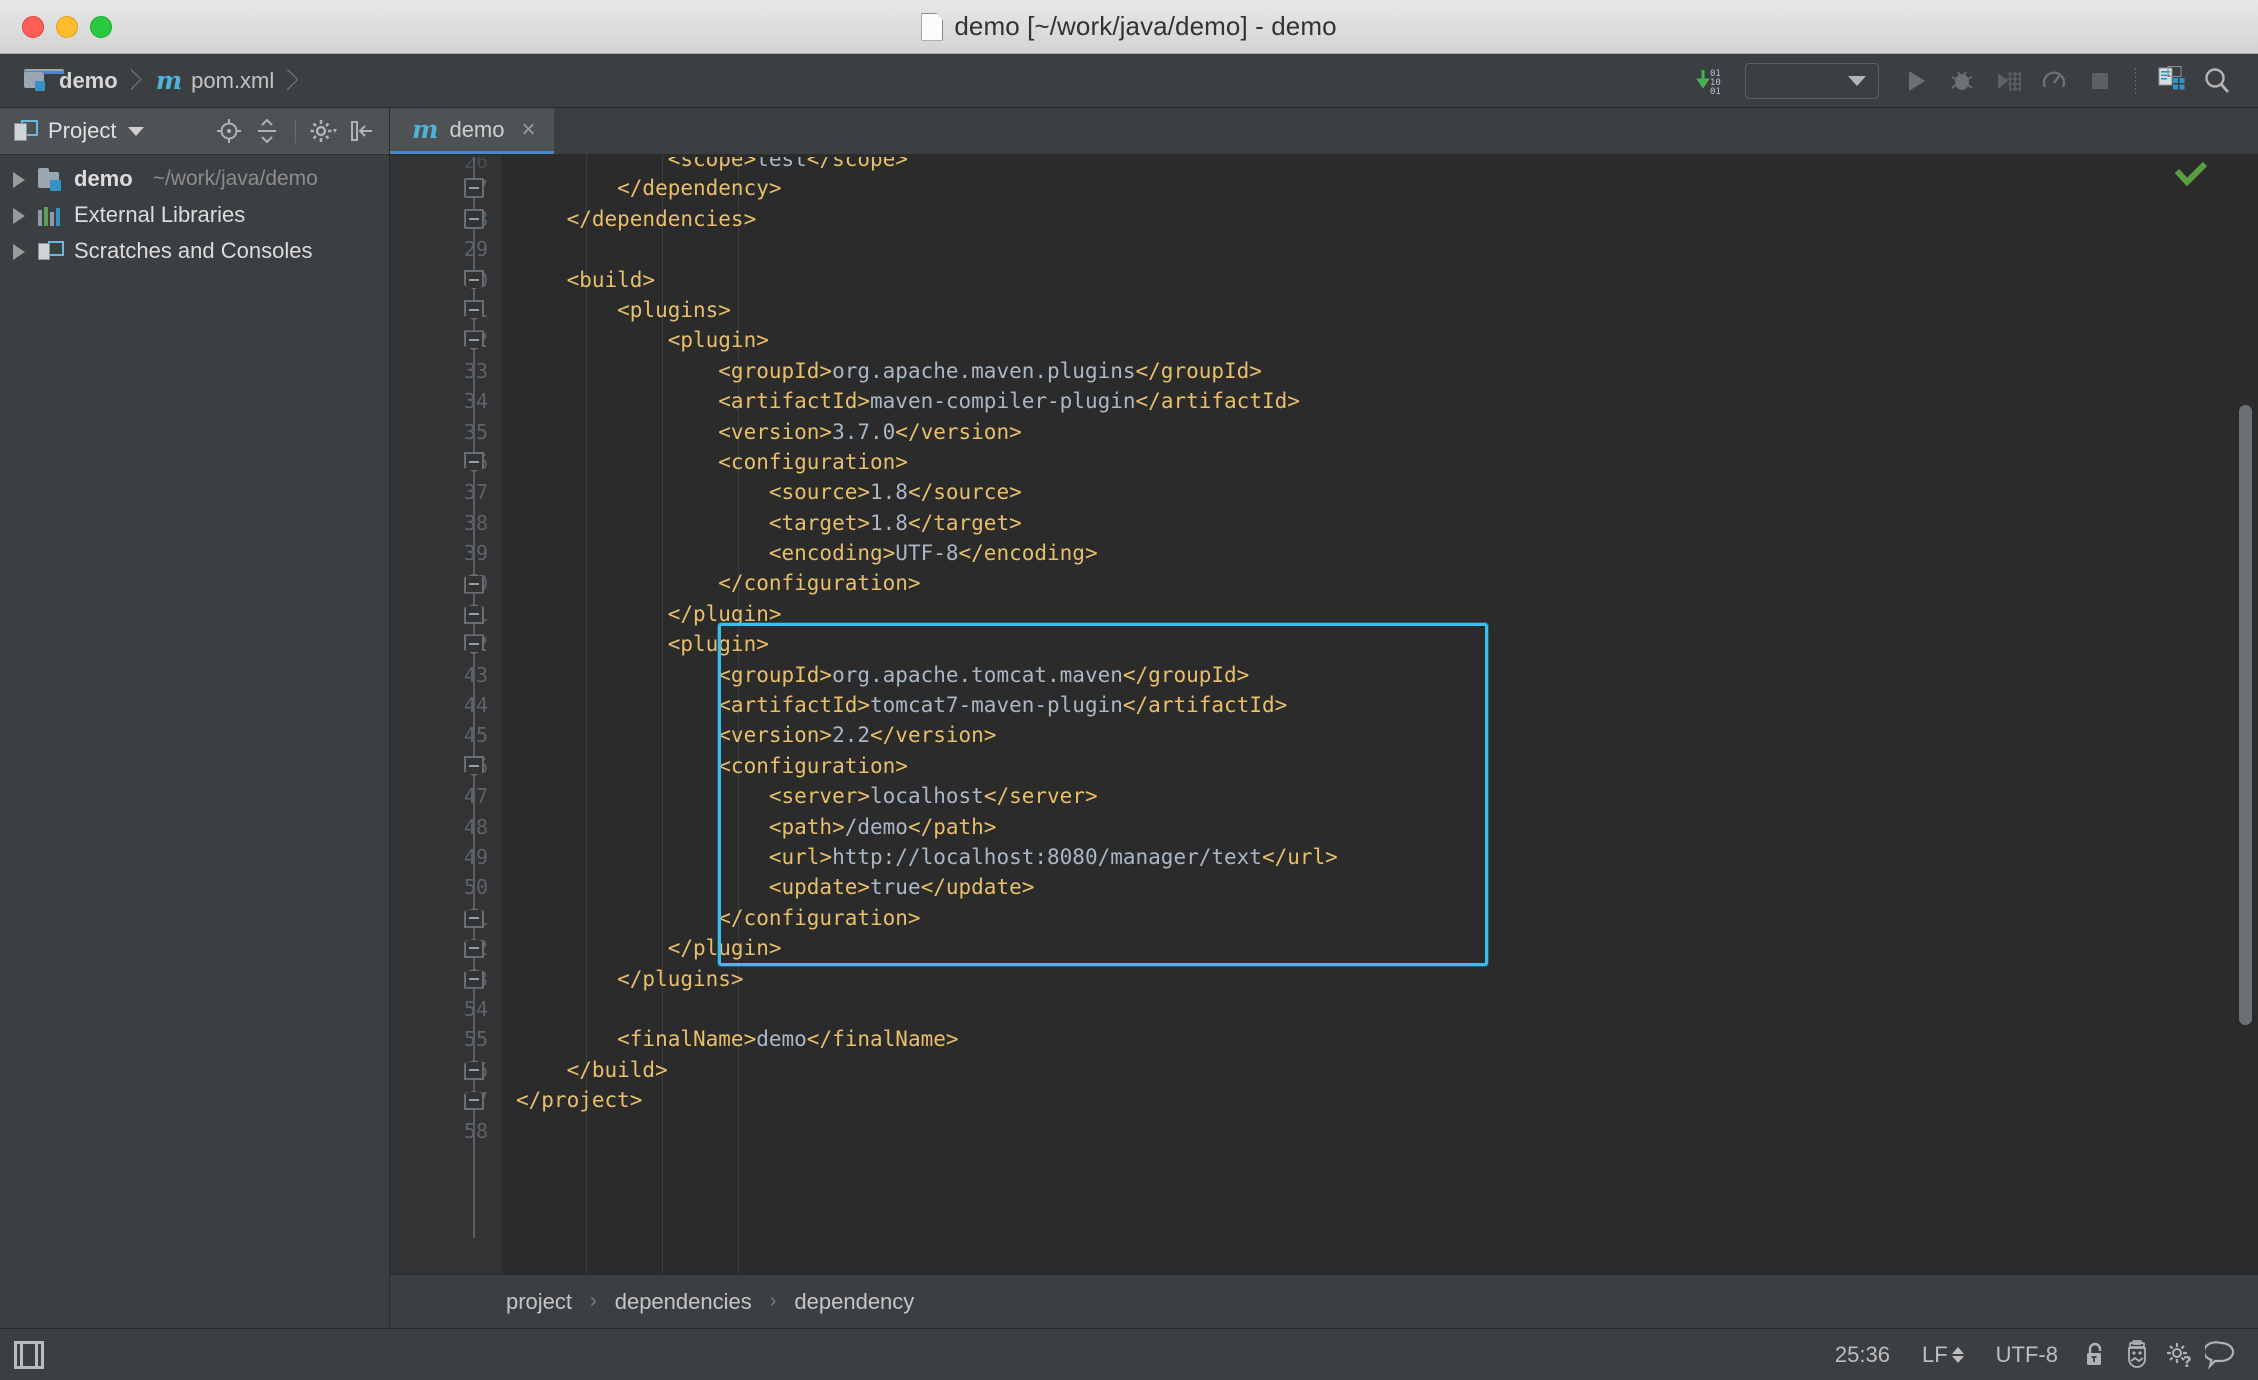 The image size is (2258, 1380). Describe the element at coordinates (1380, 1100) in the screenshot. I see `code-line: </project>` at that location.